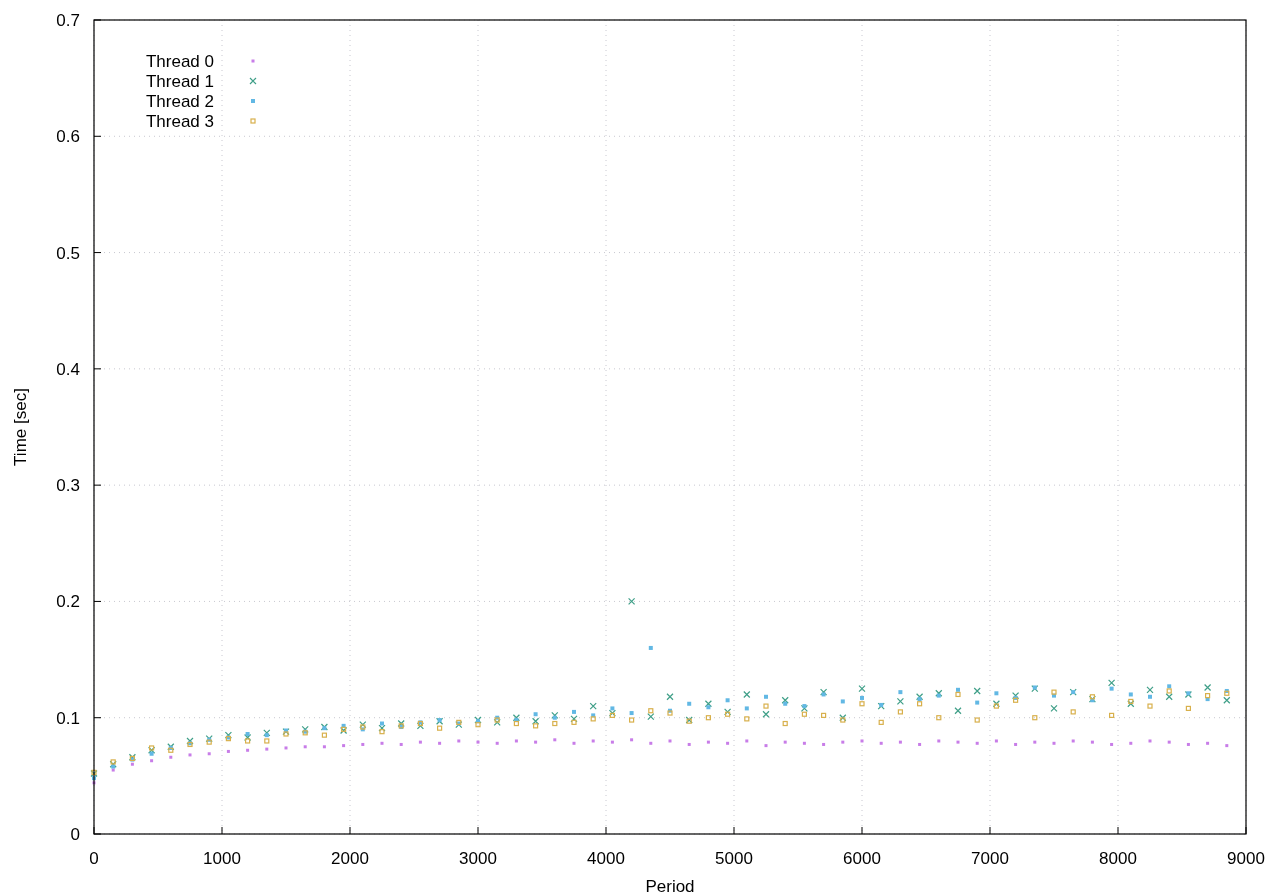 Image resolution: width=1280 pixels, height=896 pixels. I want to click on axis-title: Time [sec], so click(20, 427).